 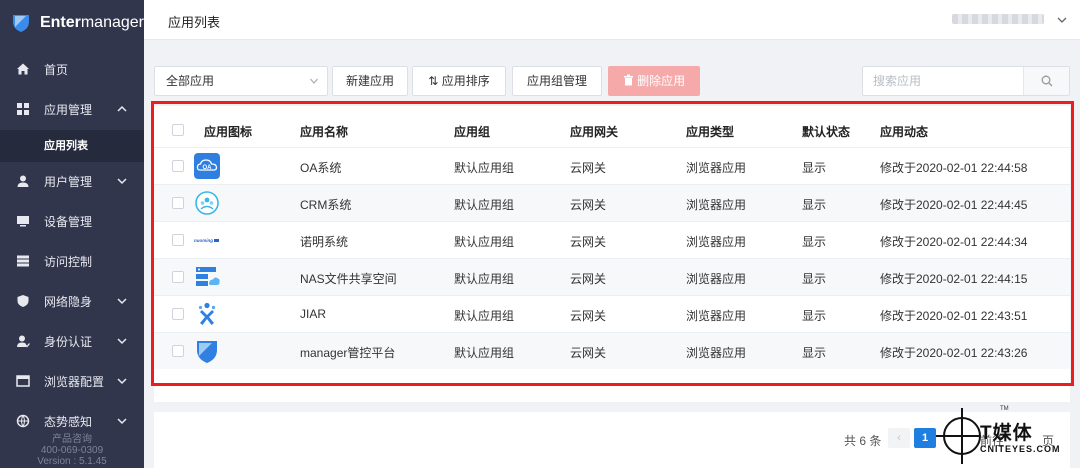 What do you see at coordinates (72, 261) in the screenshot?
I see `sidebar-item-access-control: 访问控制` at bounding box center [72, 261].